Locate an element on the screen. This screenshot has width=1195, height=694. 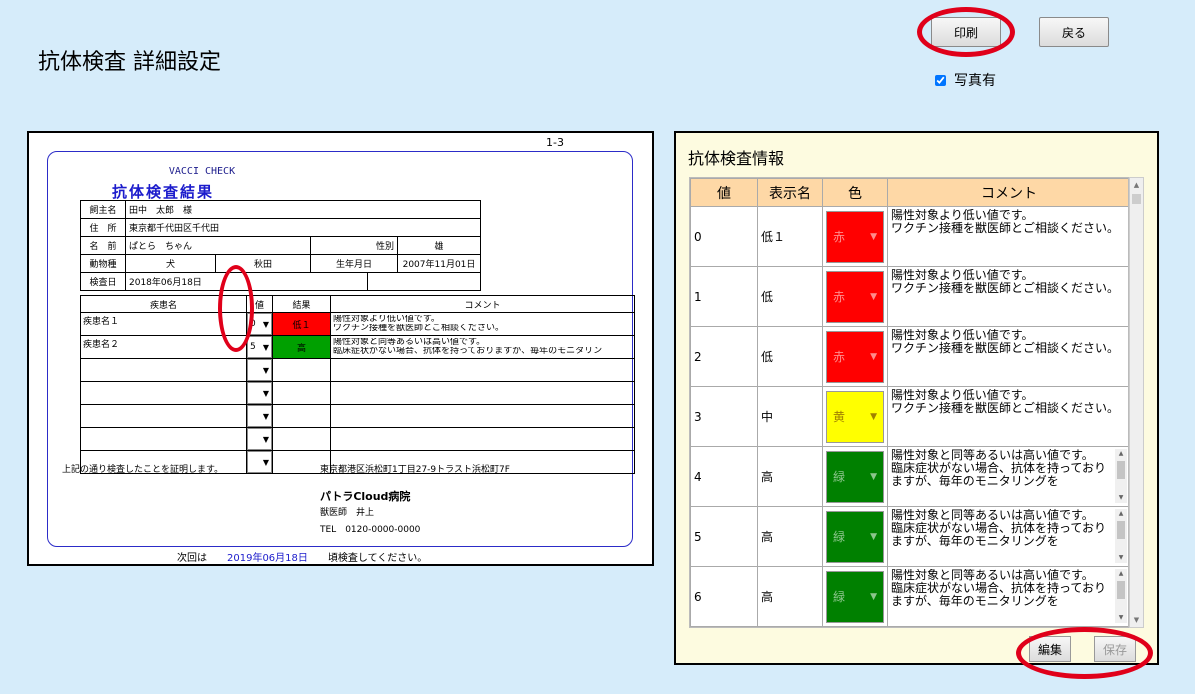
info-row: 0 低１ 赤 ▼ 陽性対象より低い値です。 ワクチン接種を獣医師とご相談ください。 is located at coordinates (909, 236).